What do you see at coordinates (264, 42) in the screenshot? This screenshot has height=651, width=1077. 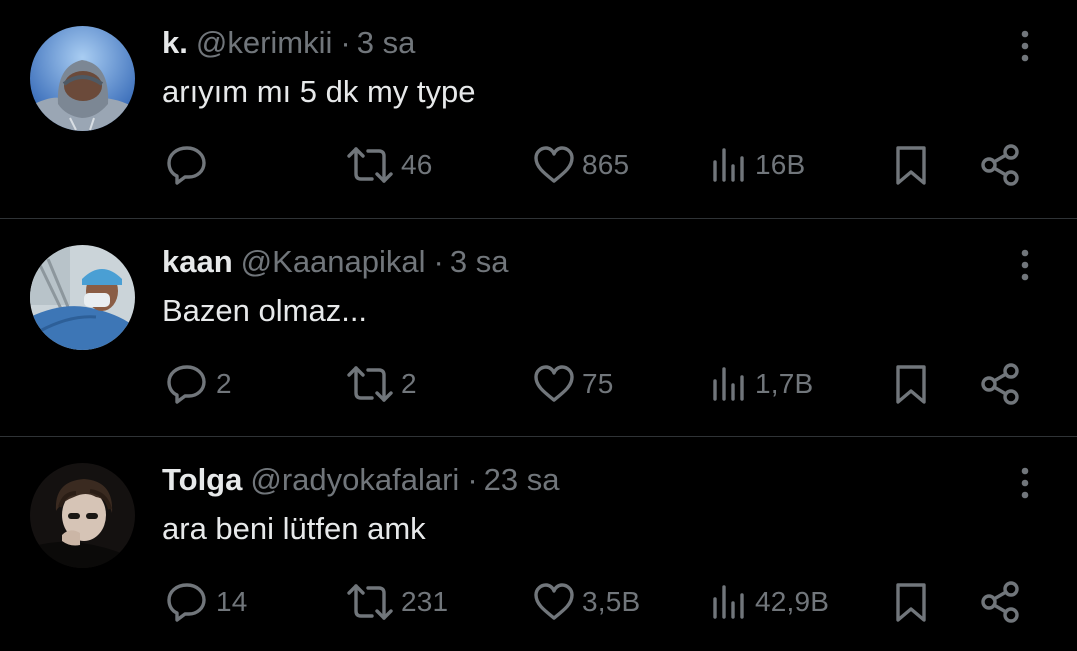 I see `user-handle: @kerimkii` at bounding box center [264, 42].